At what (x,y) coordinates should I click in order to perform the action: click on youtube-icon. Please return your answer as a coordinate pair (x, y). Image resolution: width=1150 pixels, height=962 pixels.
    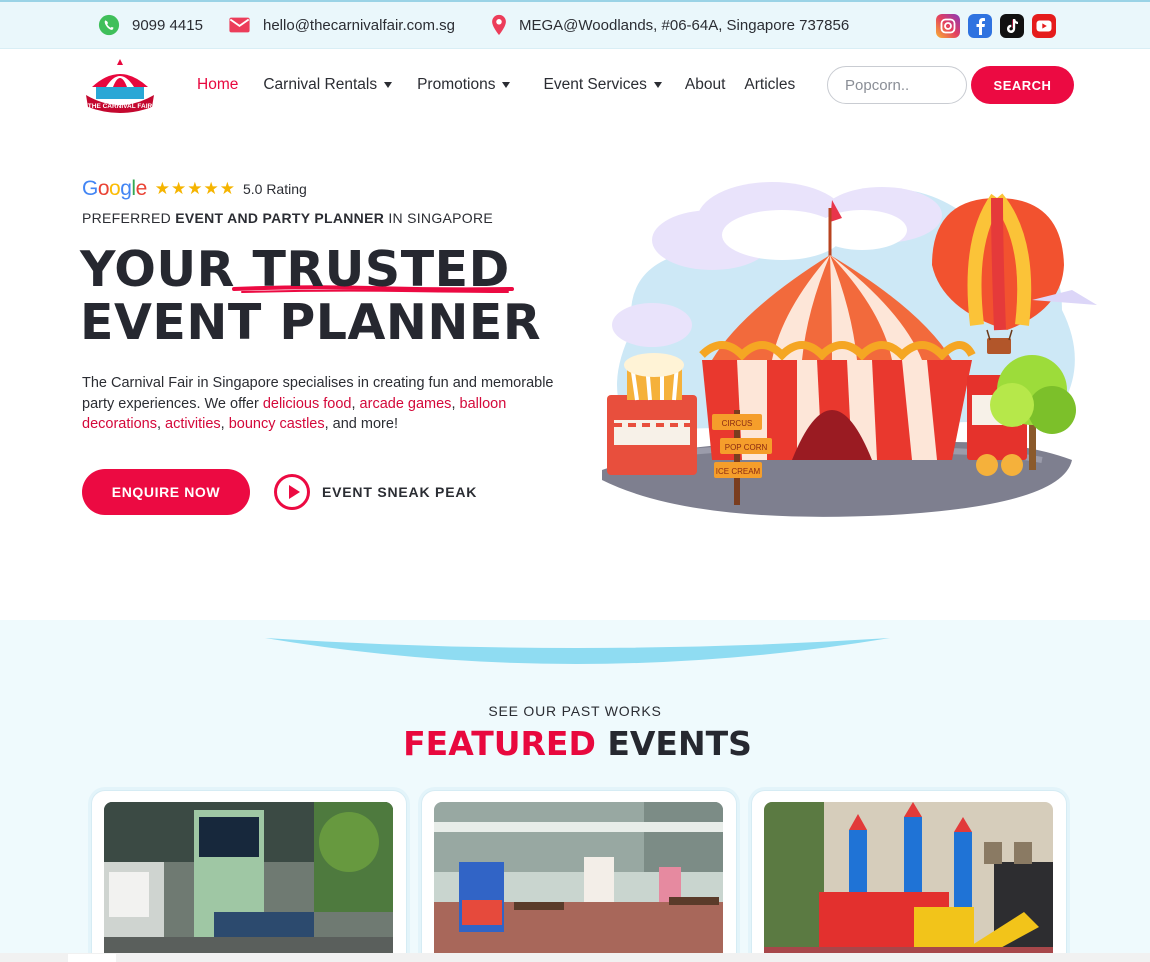
    Looking at the image, I should click on (1044, 26).